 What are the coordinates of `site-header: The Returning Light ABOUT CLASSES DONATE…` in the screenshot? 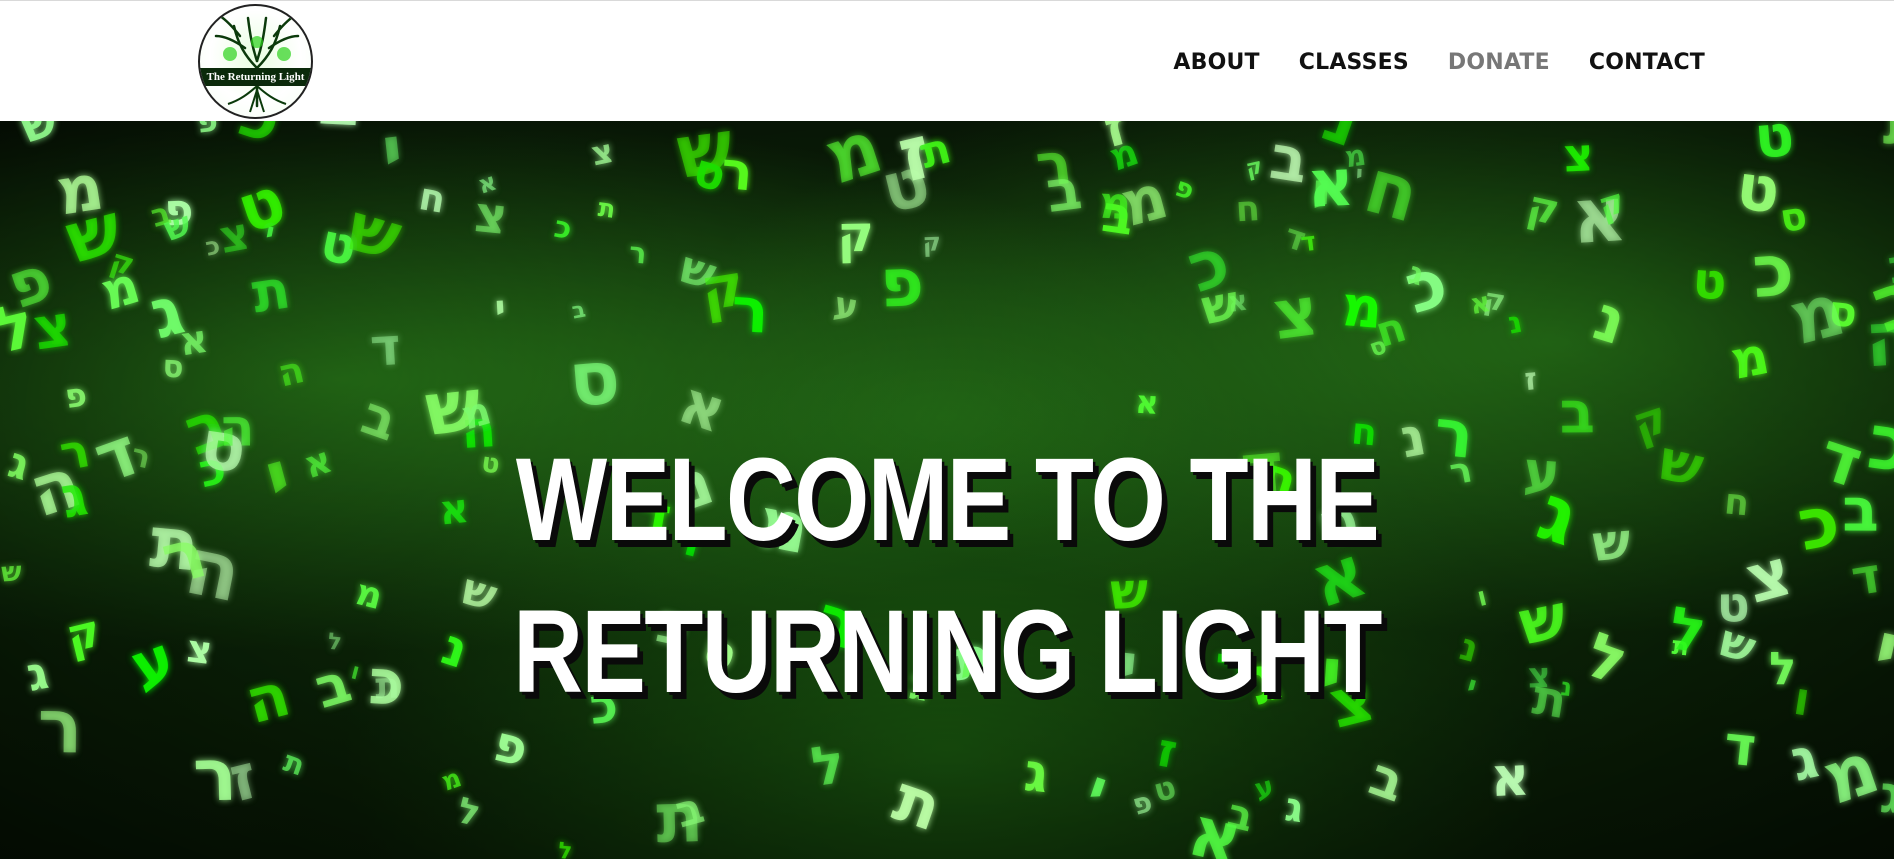 It's located at (947, 60).